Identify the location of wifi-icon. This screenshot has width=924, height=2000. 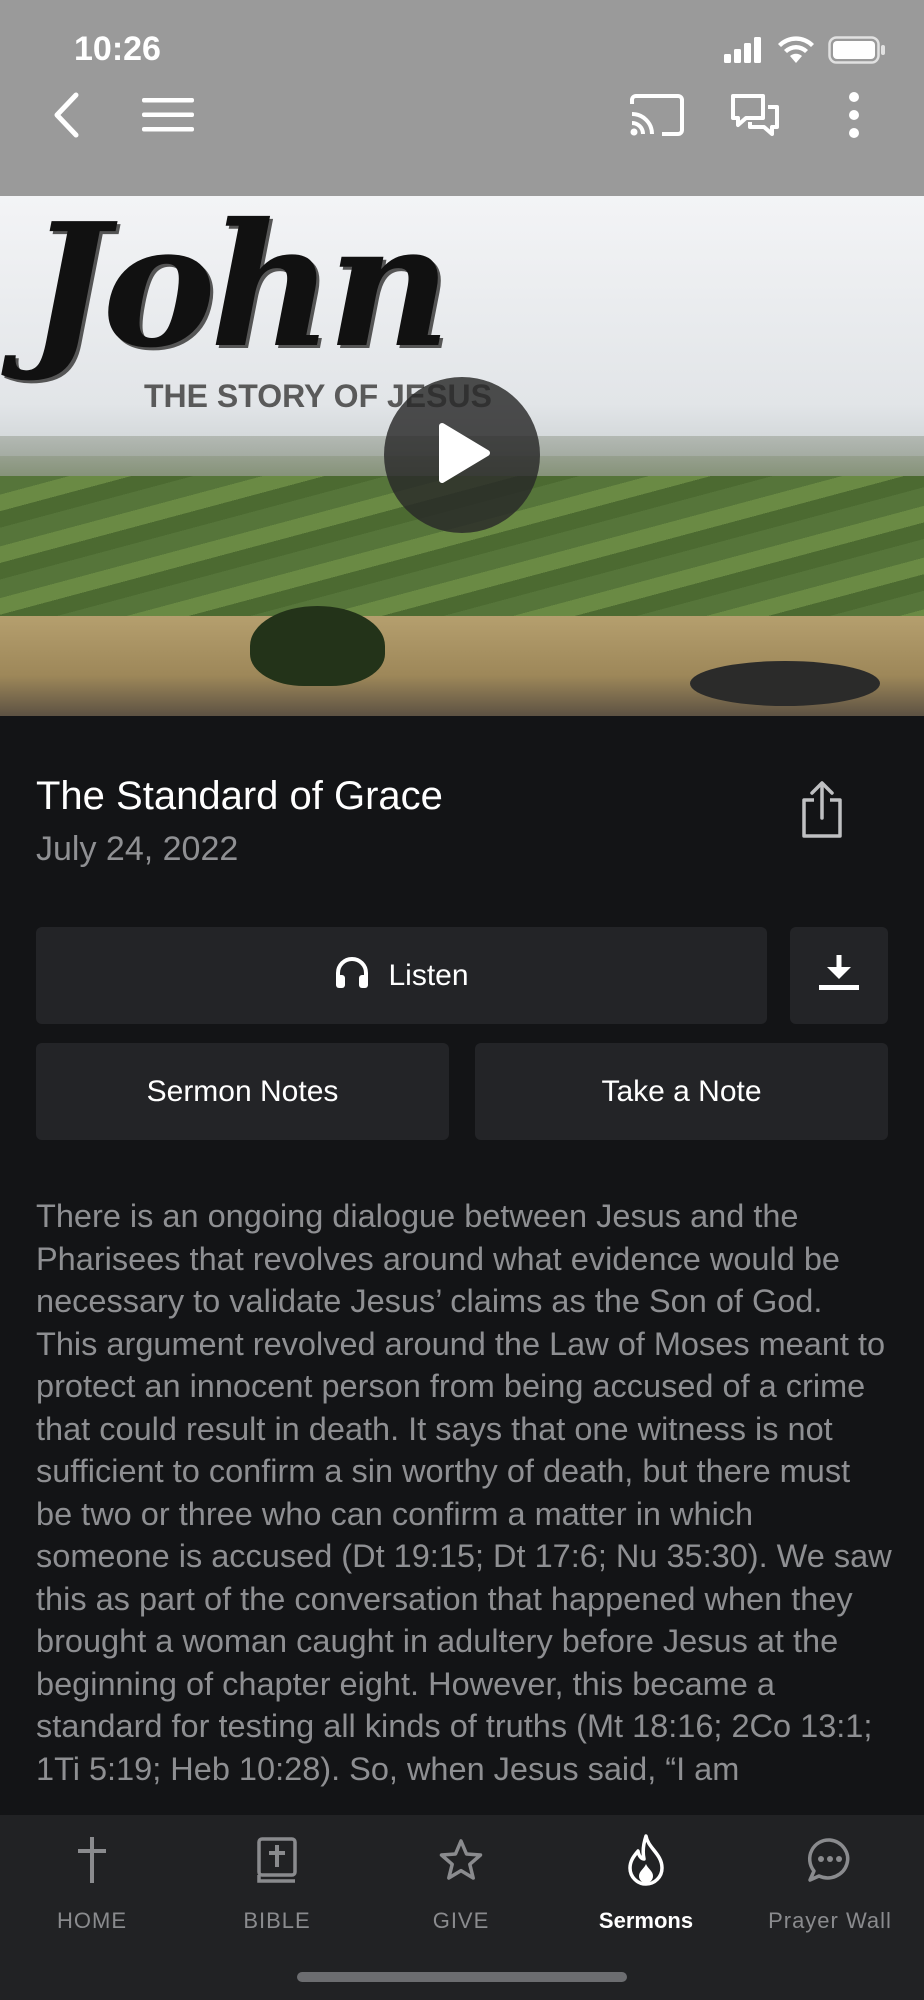
(796, 52).